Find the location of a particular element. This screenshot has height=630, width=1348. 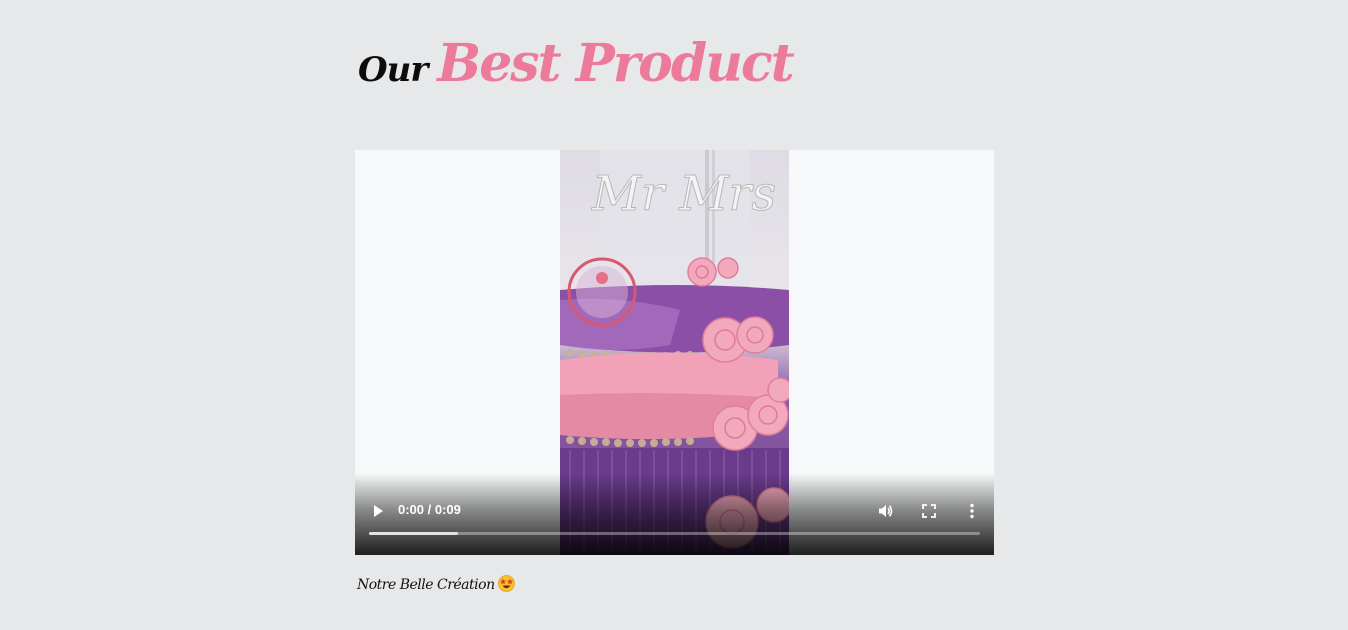

cake-topper-text: Mr Mrs is located at coordinates (683, 194).